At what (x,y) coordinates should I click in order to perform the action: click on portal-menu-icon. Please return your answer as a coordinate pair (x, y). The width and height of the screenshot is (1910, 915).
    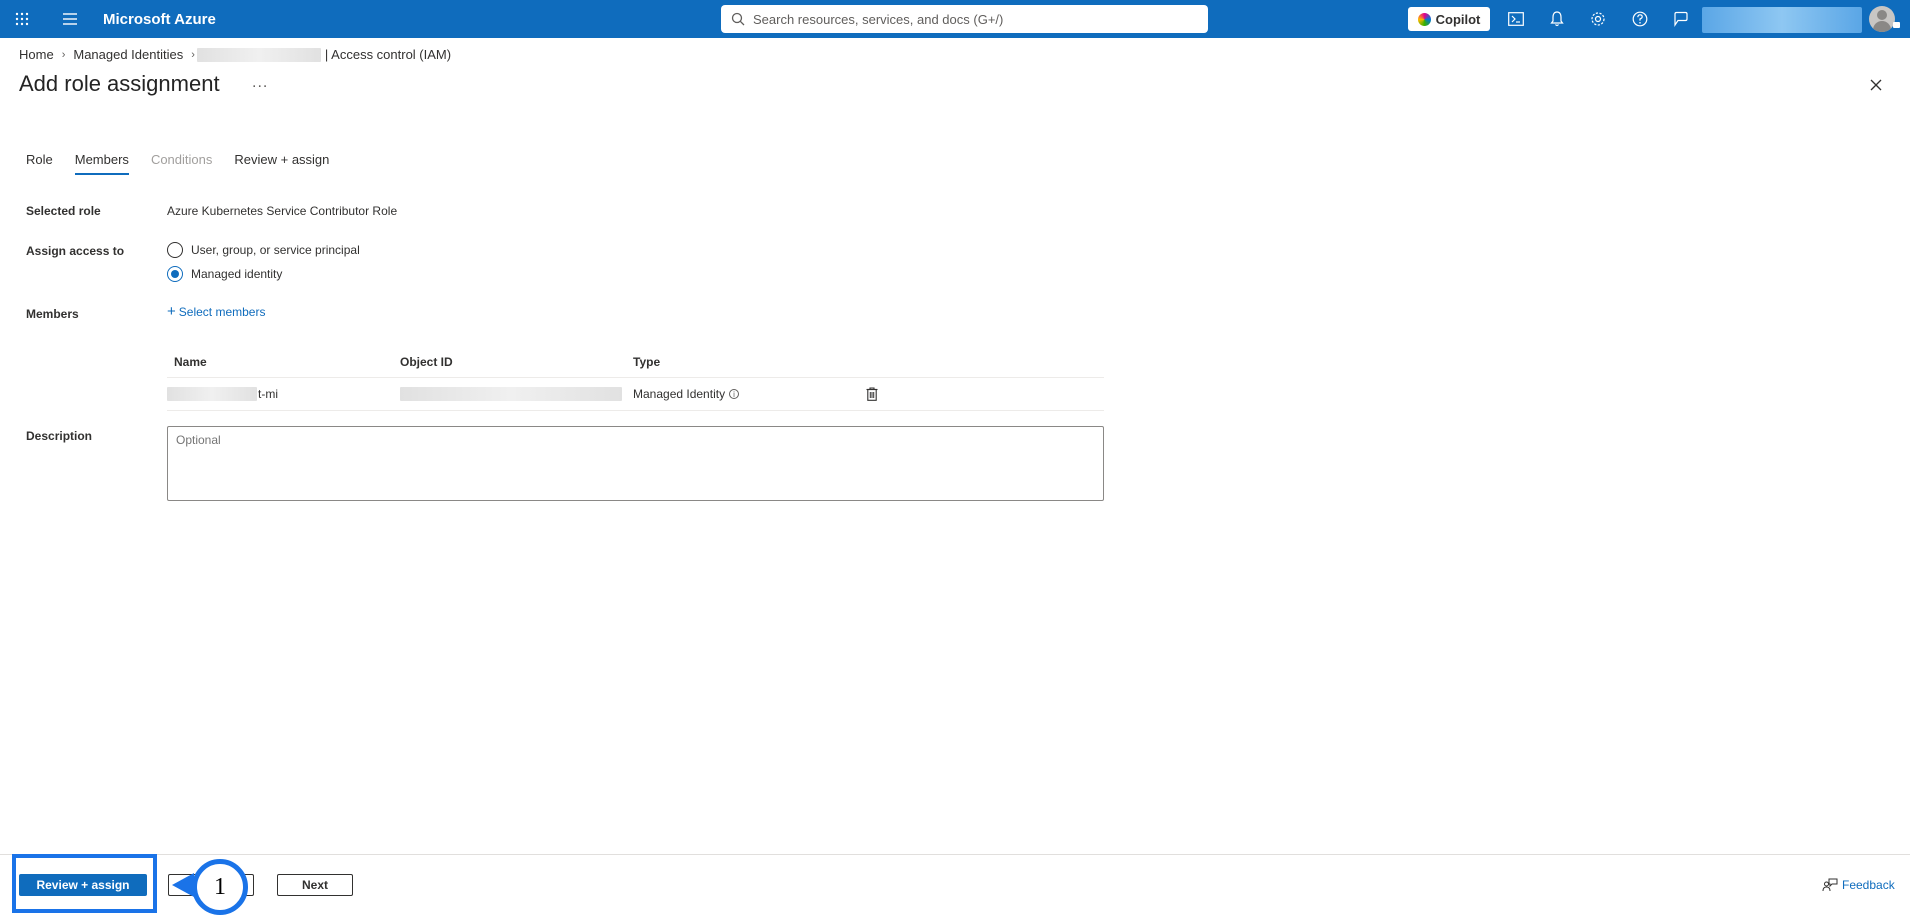
    Looking at the image, I should click on (70, 19).